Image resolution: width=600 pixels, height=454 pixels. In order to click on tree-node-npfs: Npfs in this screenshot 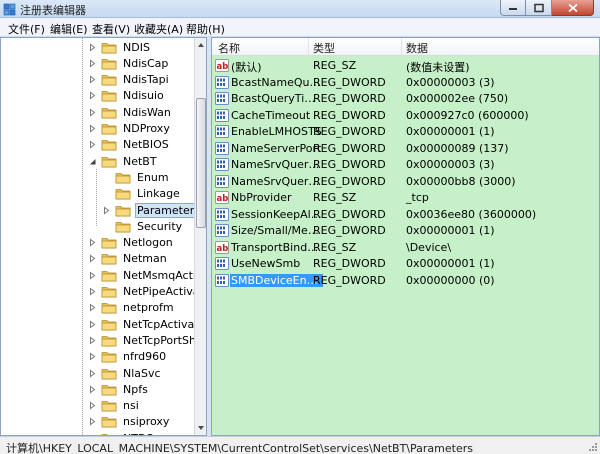, I will do `click(119, 389)`.